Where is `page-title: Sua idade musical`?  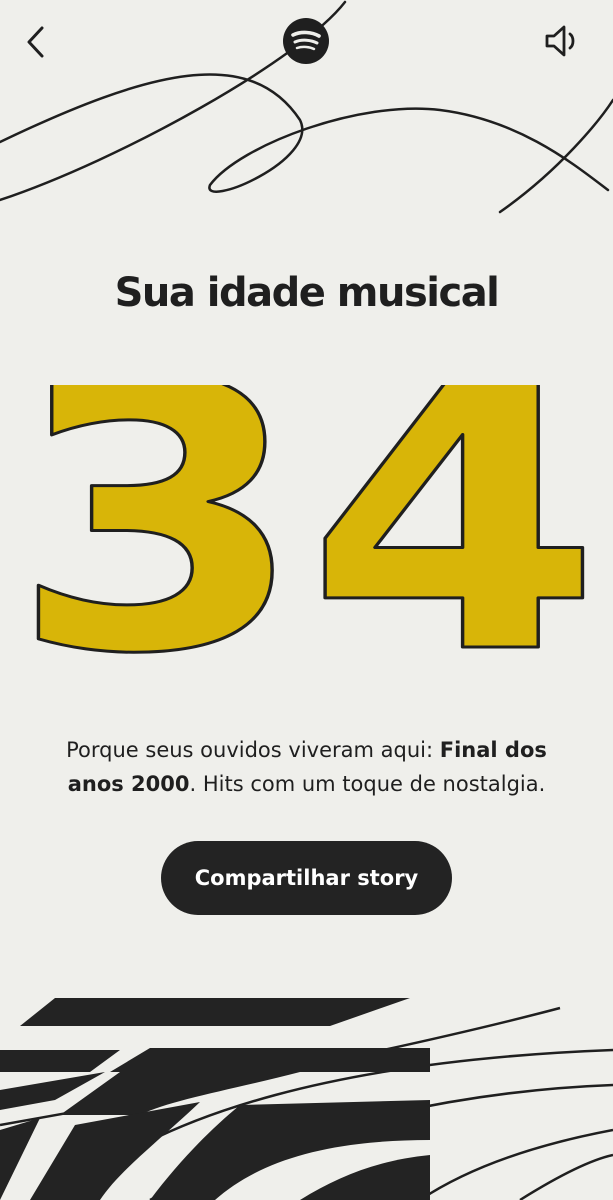
page-title: Sua idade musical is located at coordinates (307, 293).